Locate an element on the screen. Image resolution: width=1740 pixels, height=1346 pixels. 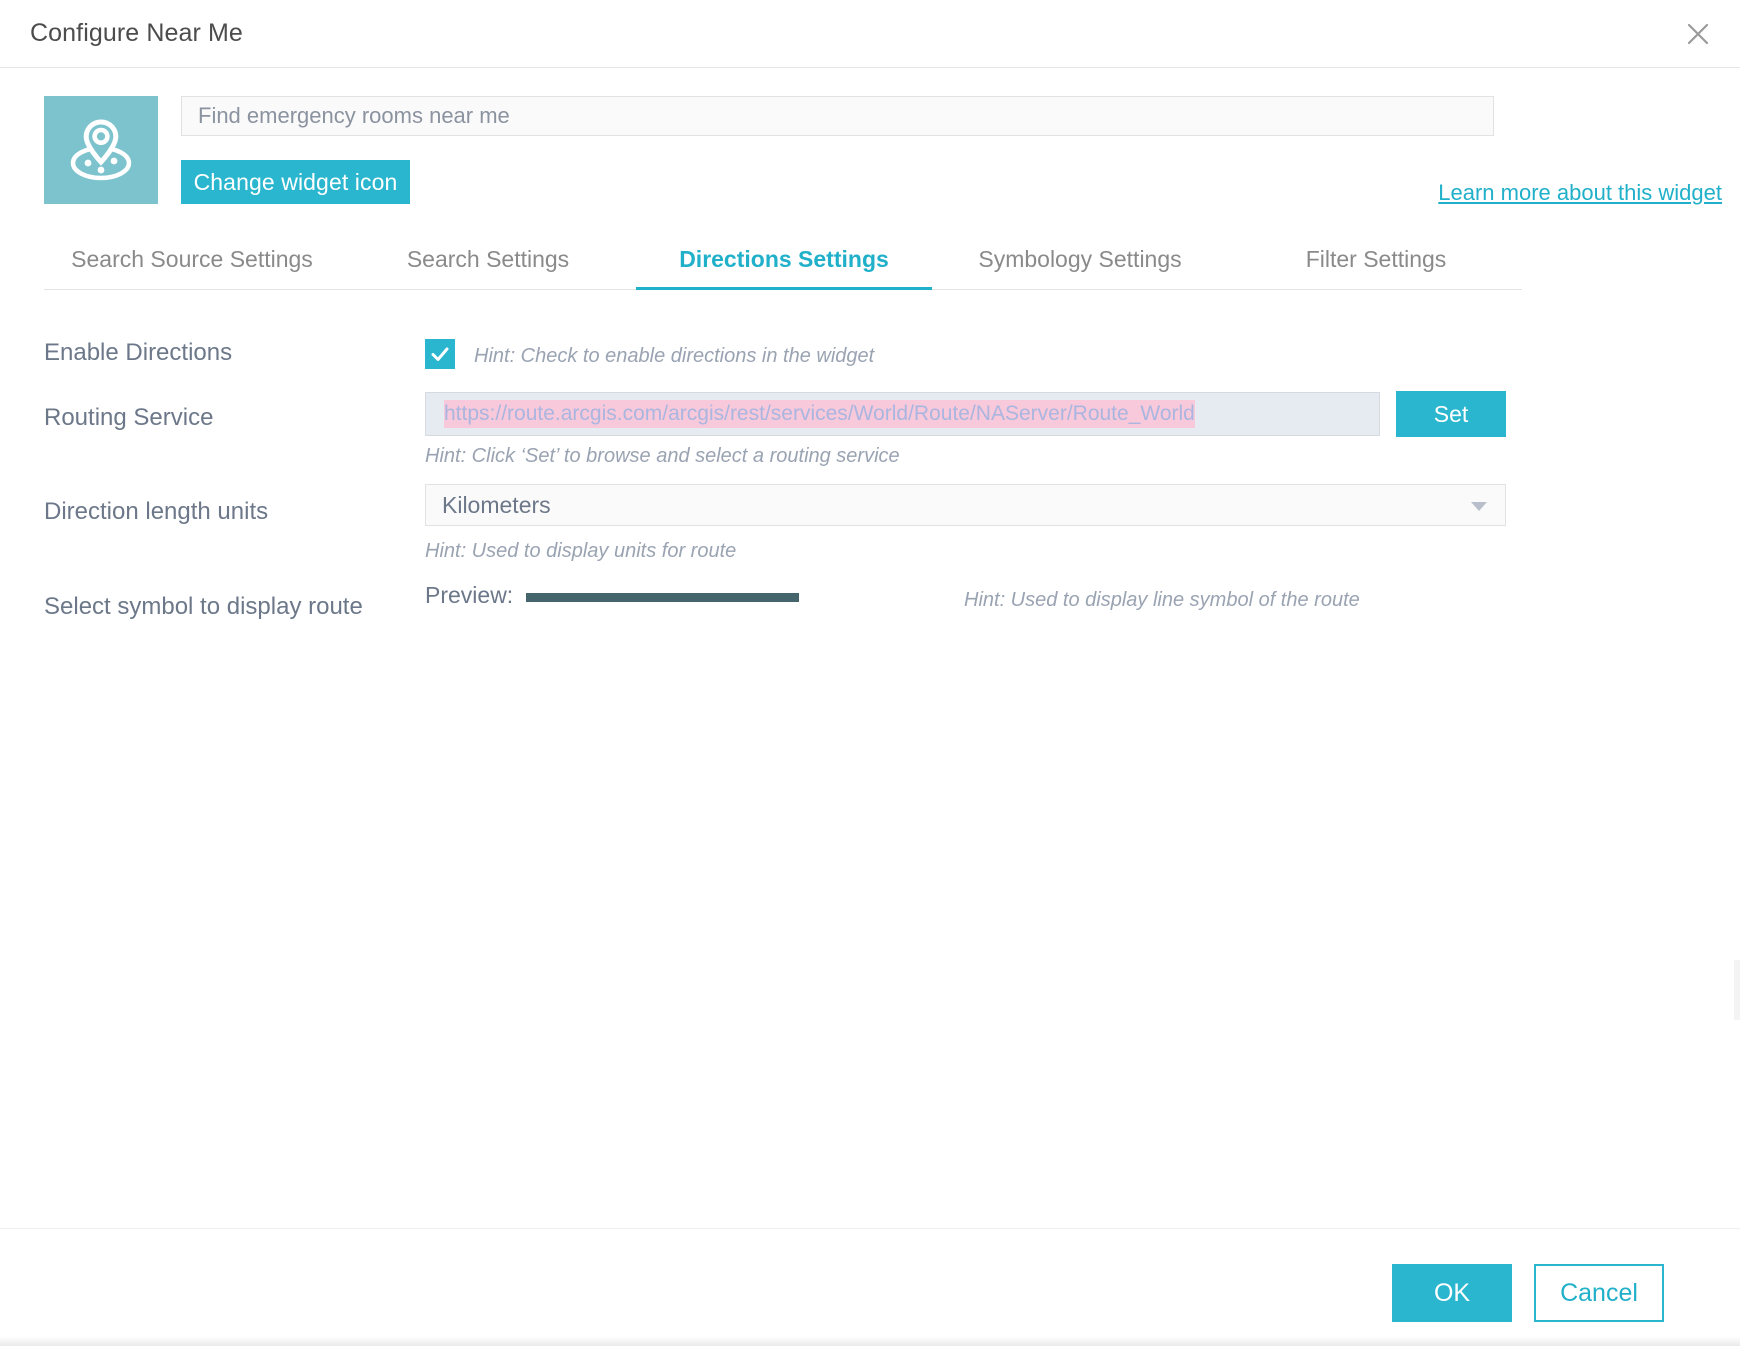
tab-symbology-settings: Symbology Settings is located at coordinates (1080, 264).